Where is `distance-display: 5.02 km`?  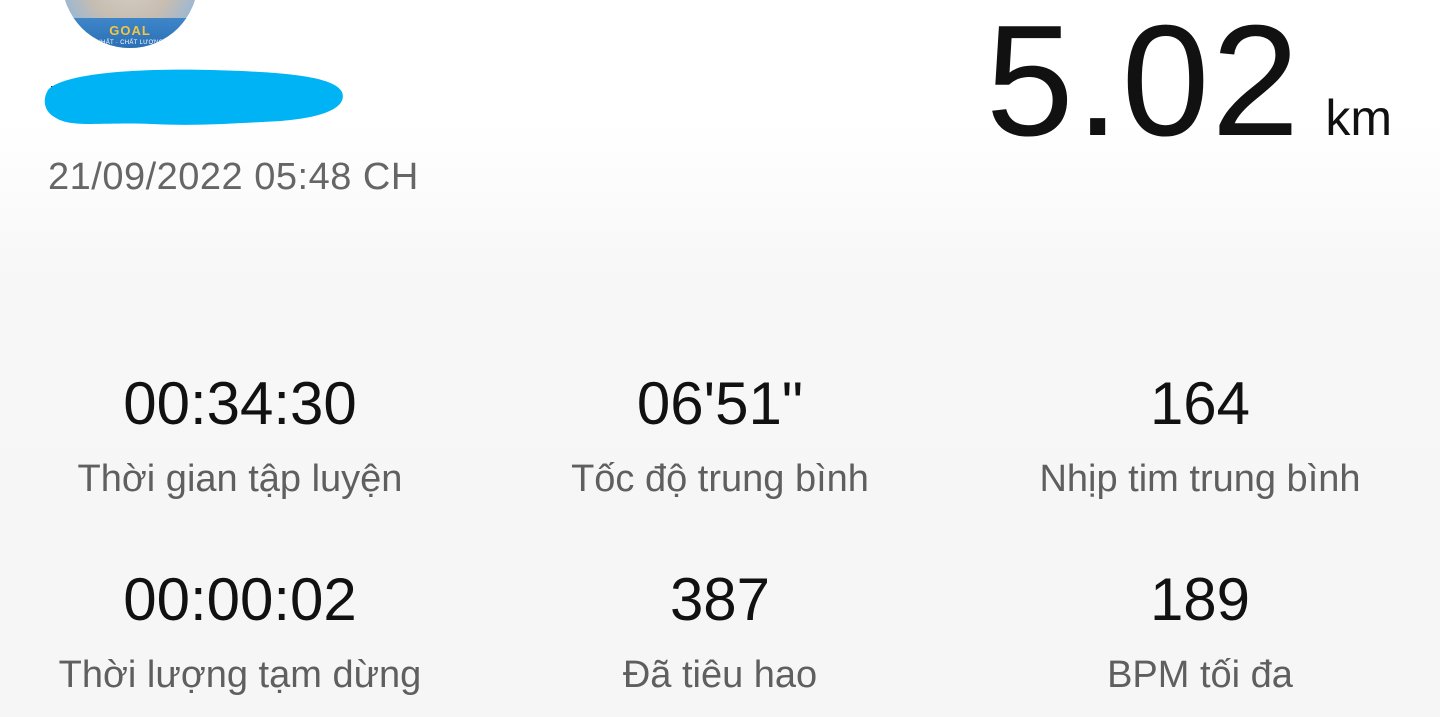 distance-display: 5.02 km is located at coordinates (1189, 81).